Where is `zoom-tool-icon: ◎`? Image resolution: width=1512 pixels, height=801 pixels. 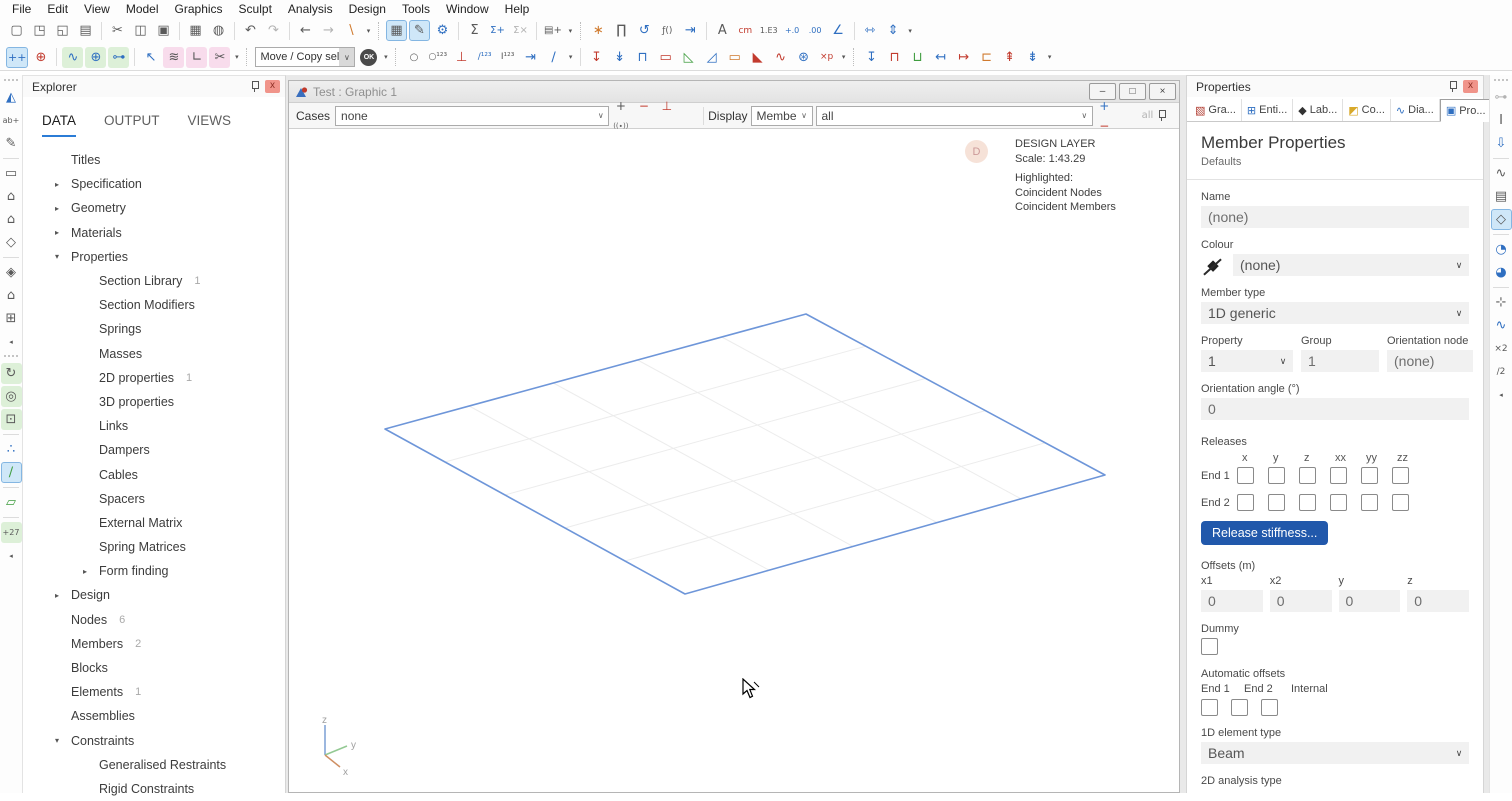
zoom-tool-icon: ◎ is located at coordinates (11, 396).